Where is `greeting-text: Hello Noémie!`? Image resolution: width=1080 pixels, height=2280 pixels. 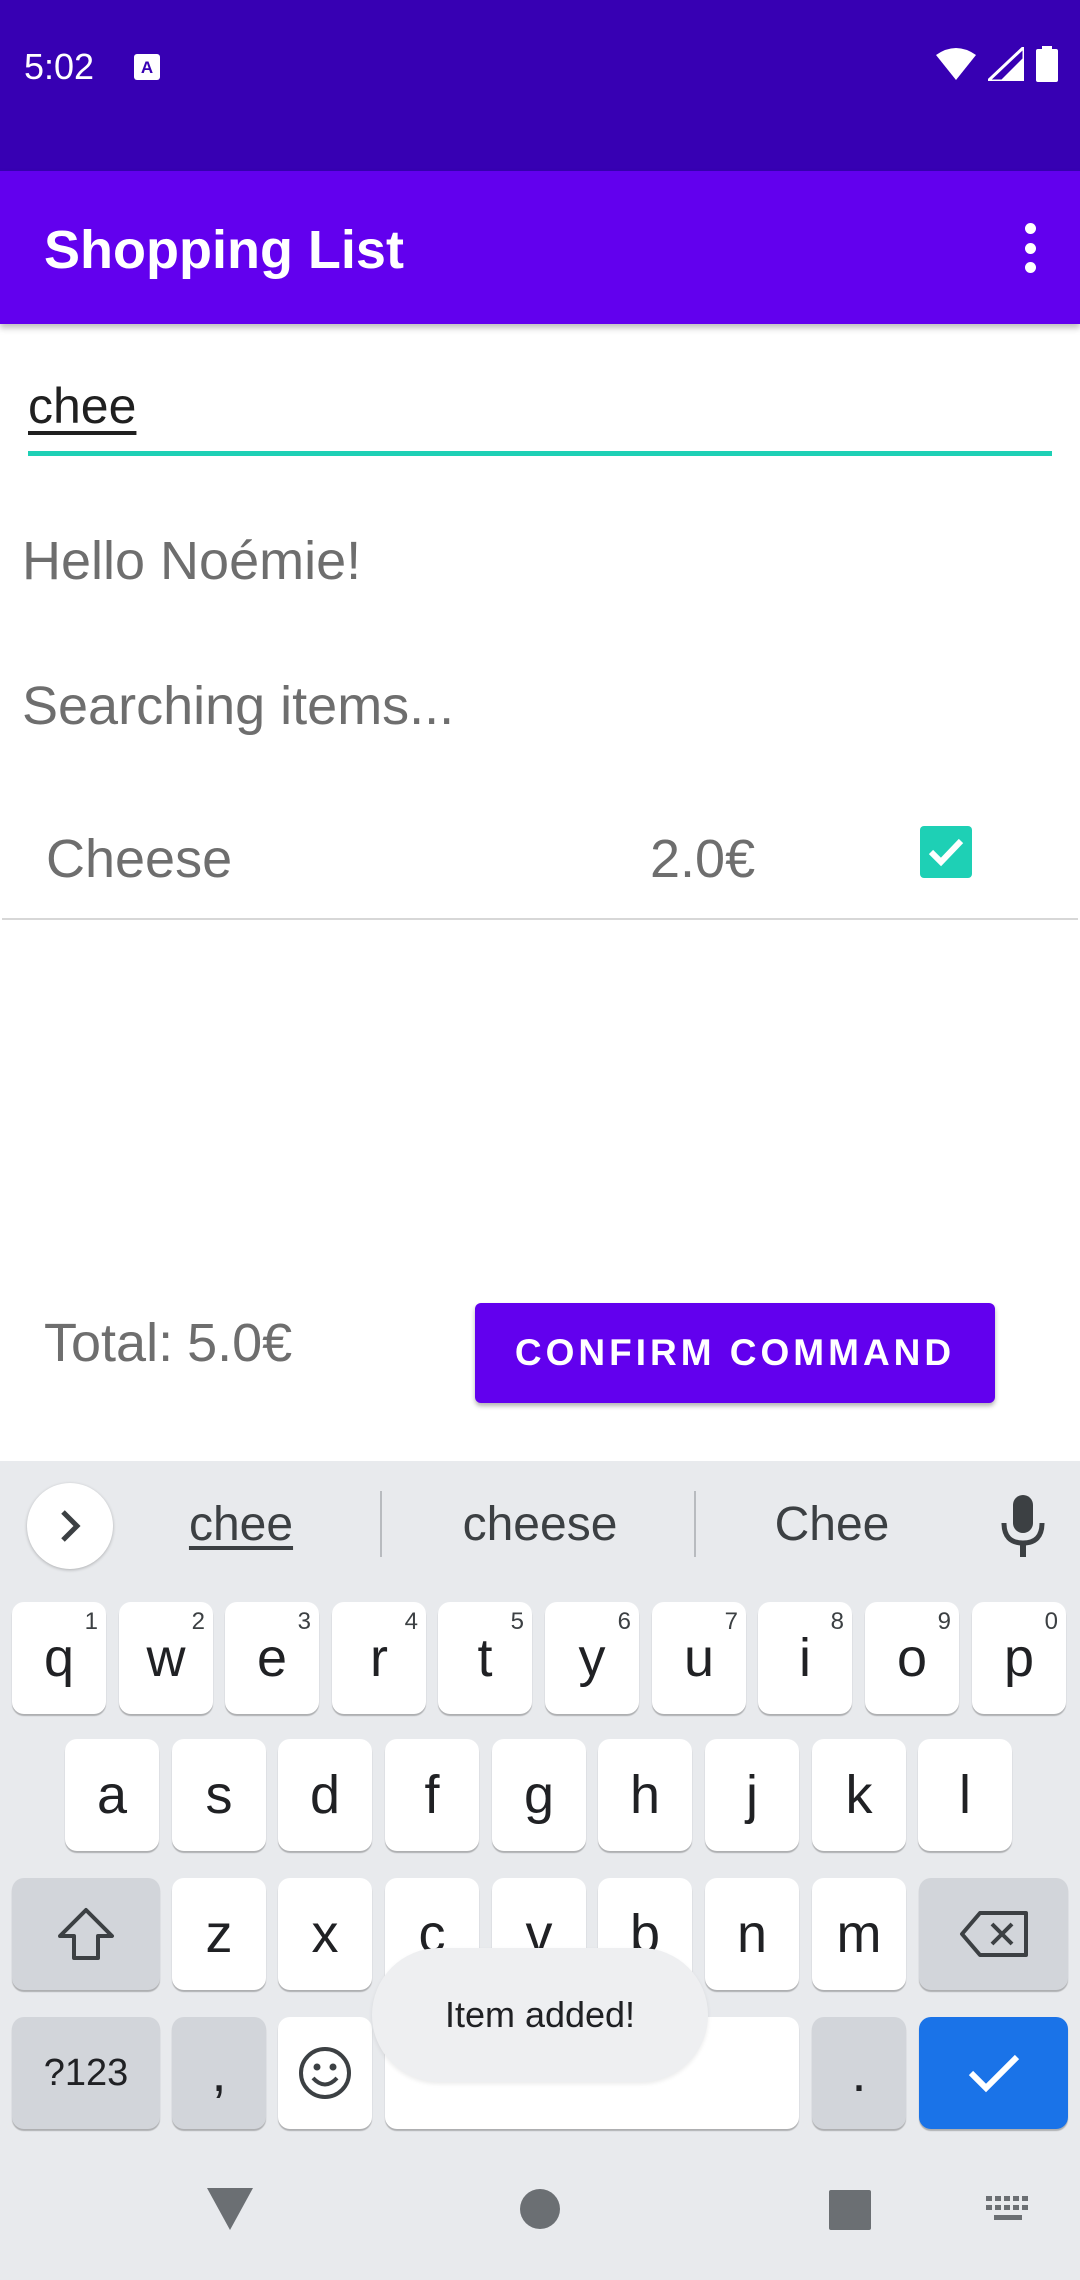 greeting-text: Hello Noémie! is located at coordinates (192, 561).